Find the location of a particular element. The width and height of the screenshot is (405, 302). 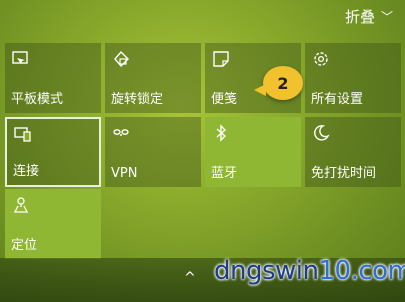

tile-label: 旋转锁定 is located at coordinates (137, 99).